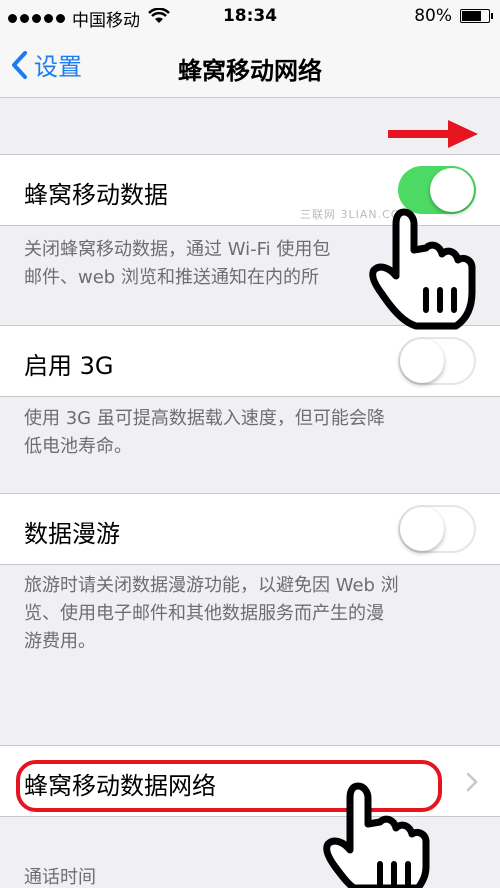 The height and width of the screenshot is (888, 500). I want to click on navigation-bar: 设置 蜂窝移动网络, so click(250, 66).